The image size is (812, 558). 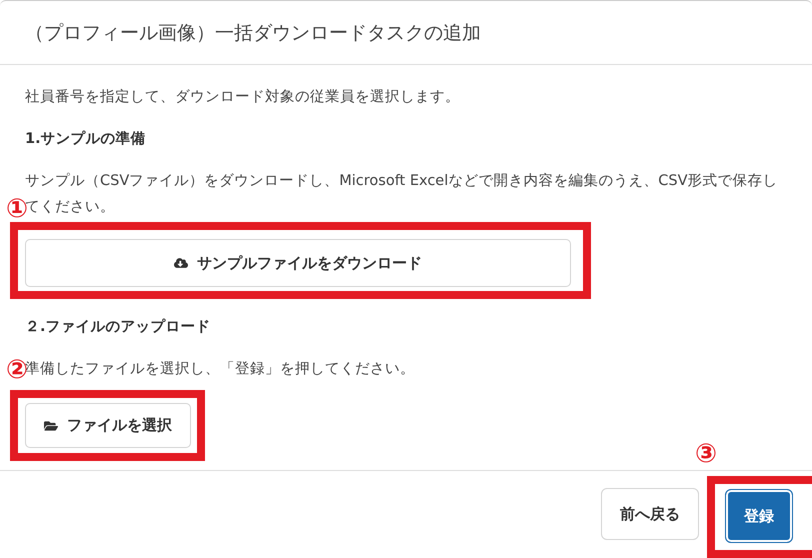 I want to click on step-heading: 1.サンプルの準備, so click(x=86, y=139).